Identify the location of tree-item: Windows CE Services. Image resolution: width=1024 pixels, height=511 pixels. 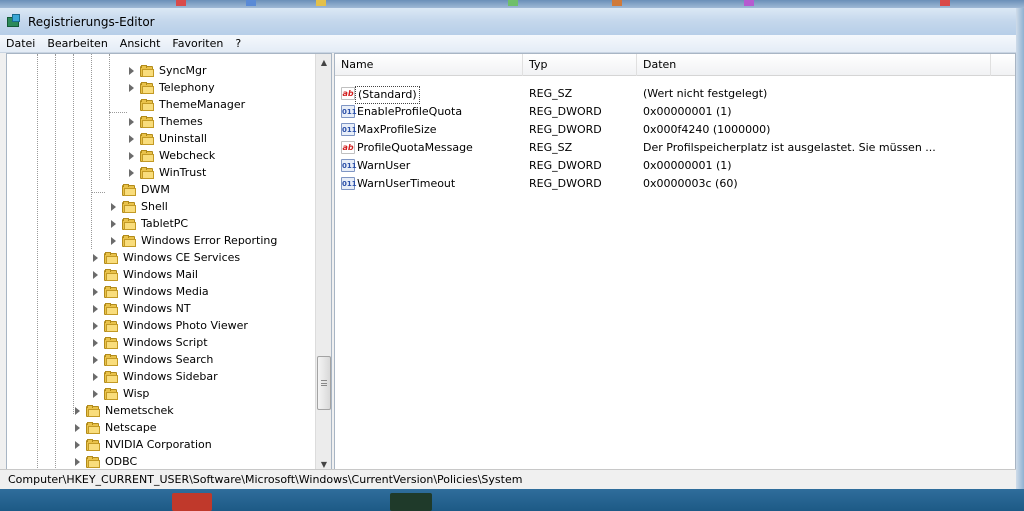
(165, 257).